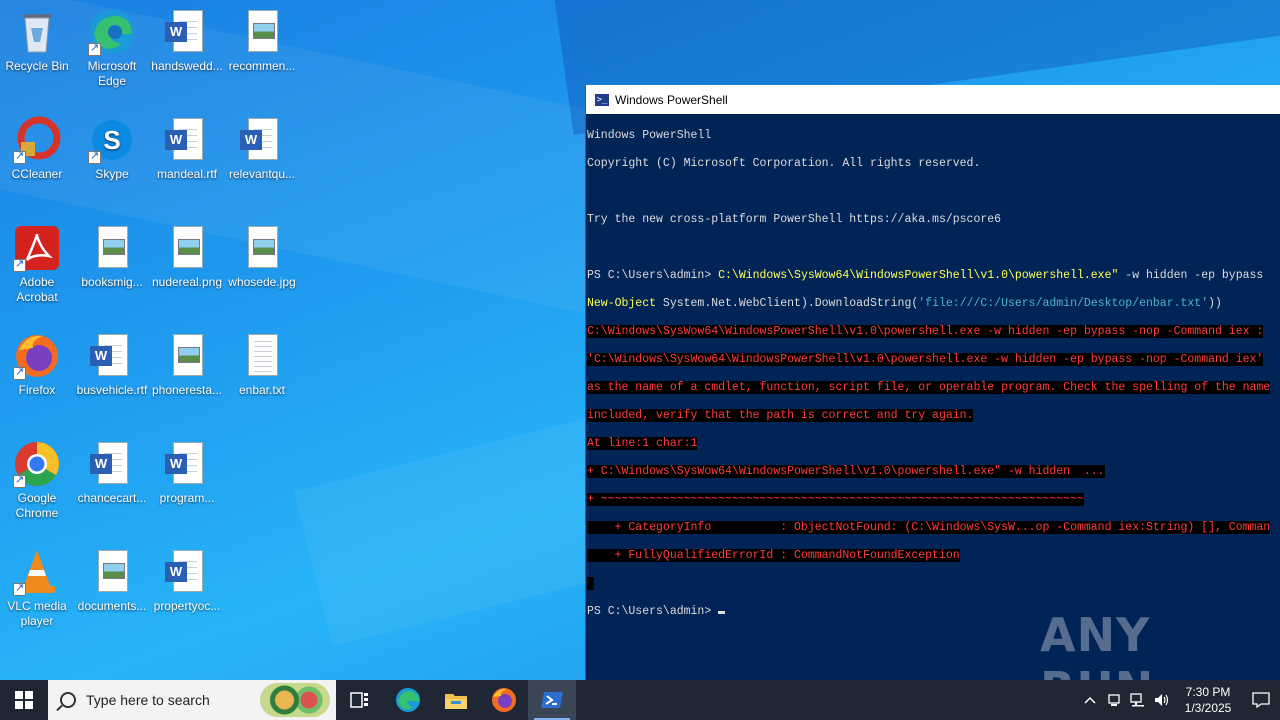  I want to click on desktop-icon-mandeal: W mandeal.rtf, so click(187, 149).